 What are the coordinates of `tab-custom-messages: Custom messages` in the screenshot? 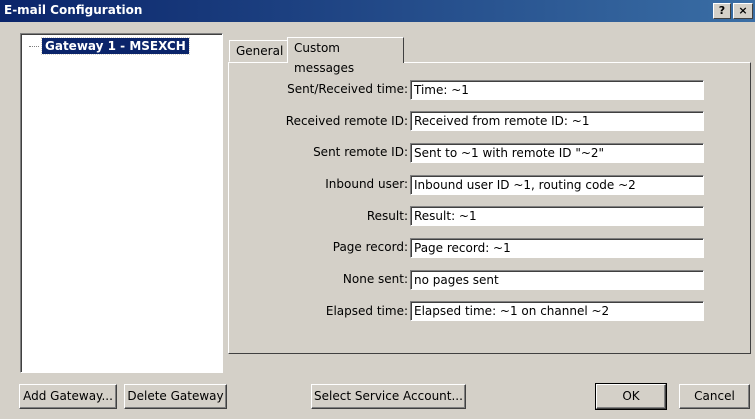 It's located at (345, 56).